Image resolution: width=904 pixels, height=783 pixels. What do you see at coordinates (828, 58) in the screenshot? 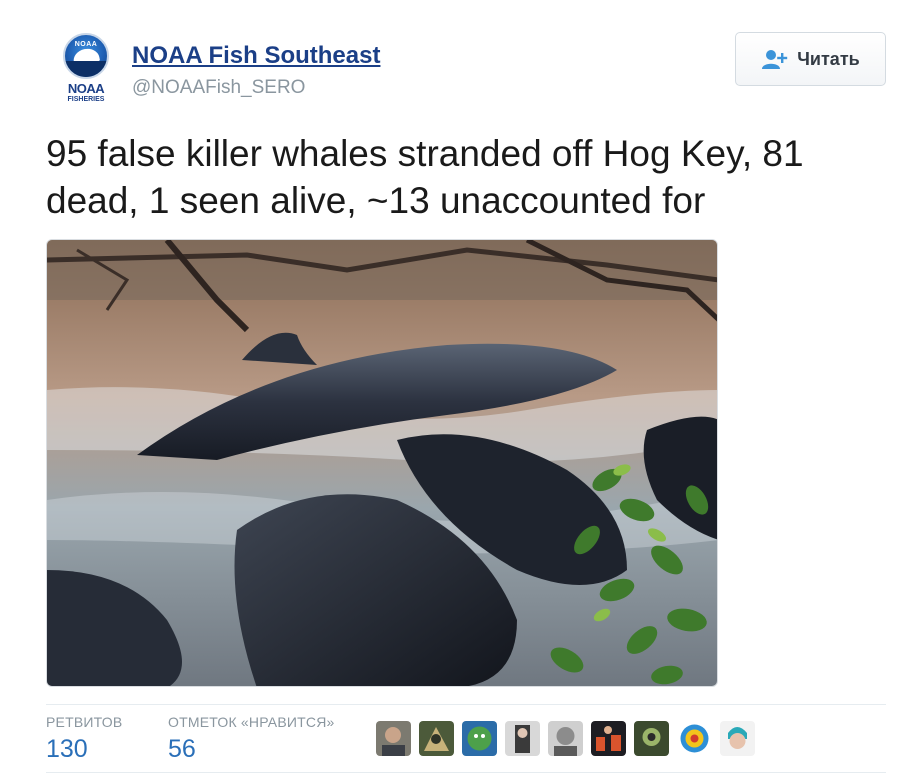
I see `follow-button-label: Читать` at bounding box center [828, 58].